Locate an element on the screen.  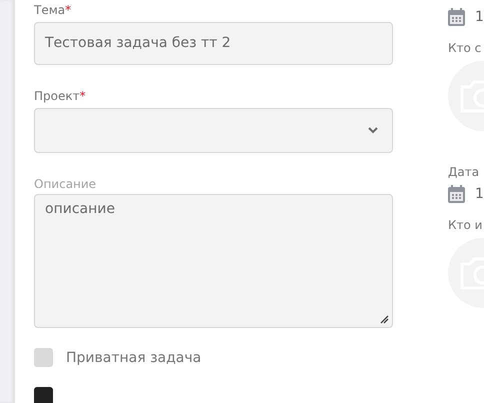
field-value: описание is located at coordinates (80, 209).